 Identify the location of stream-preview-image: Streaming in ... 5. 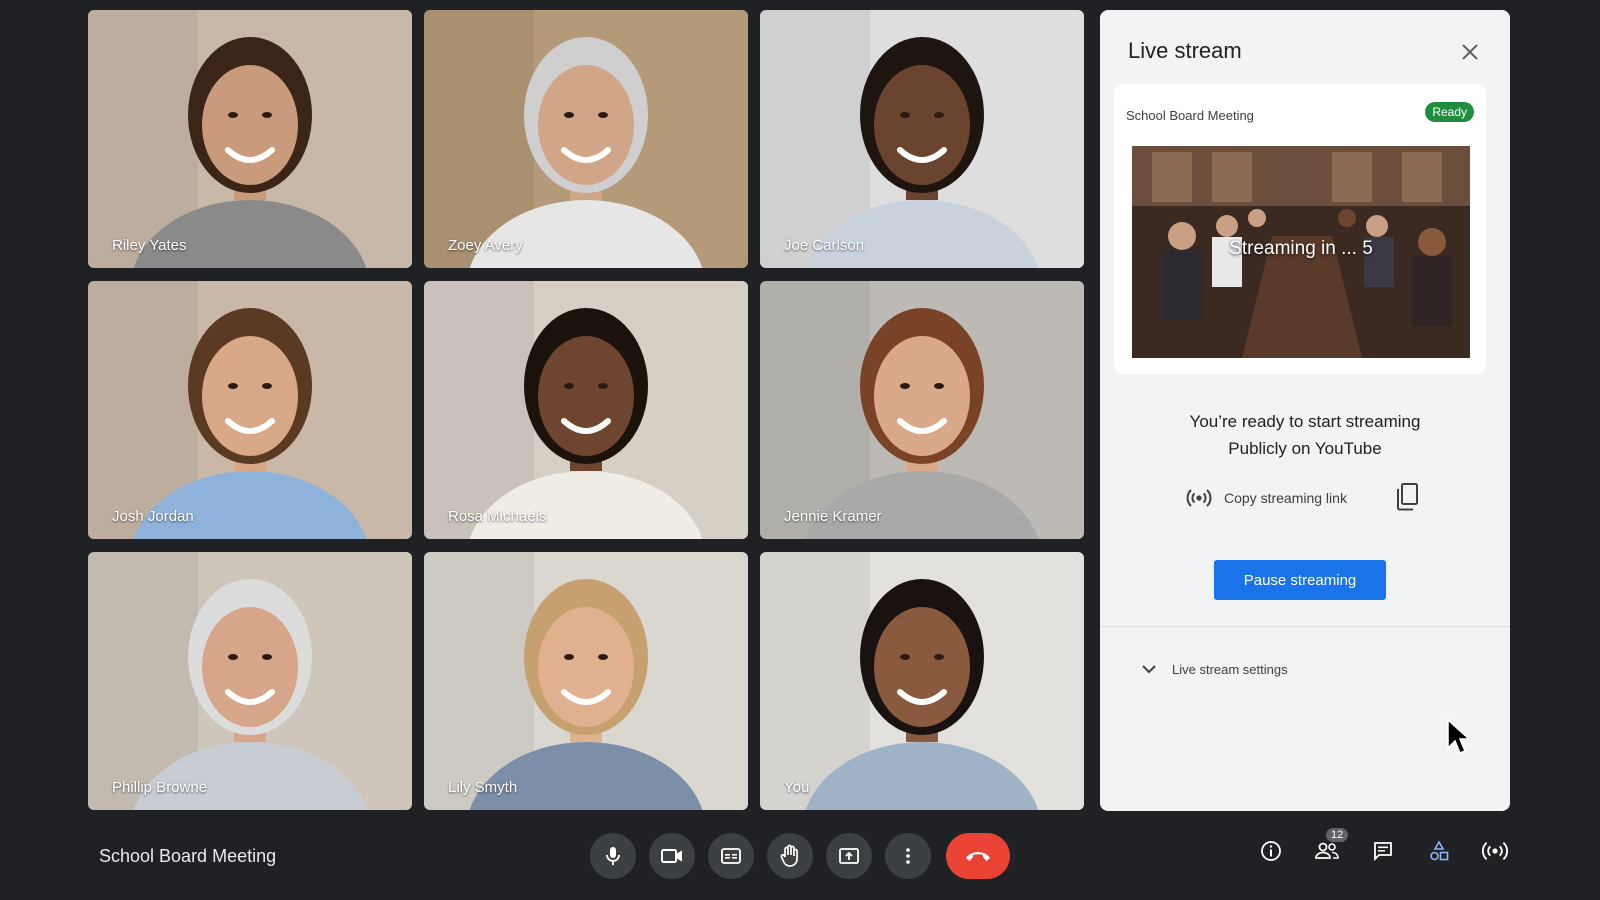
(1301, 252).